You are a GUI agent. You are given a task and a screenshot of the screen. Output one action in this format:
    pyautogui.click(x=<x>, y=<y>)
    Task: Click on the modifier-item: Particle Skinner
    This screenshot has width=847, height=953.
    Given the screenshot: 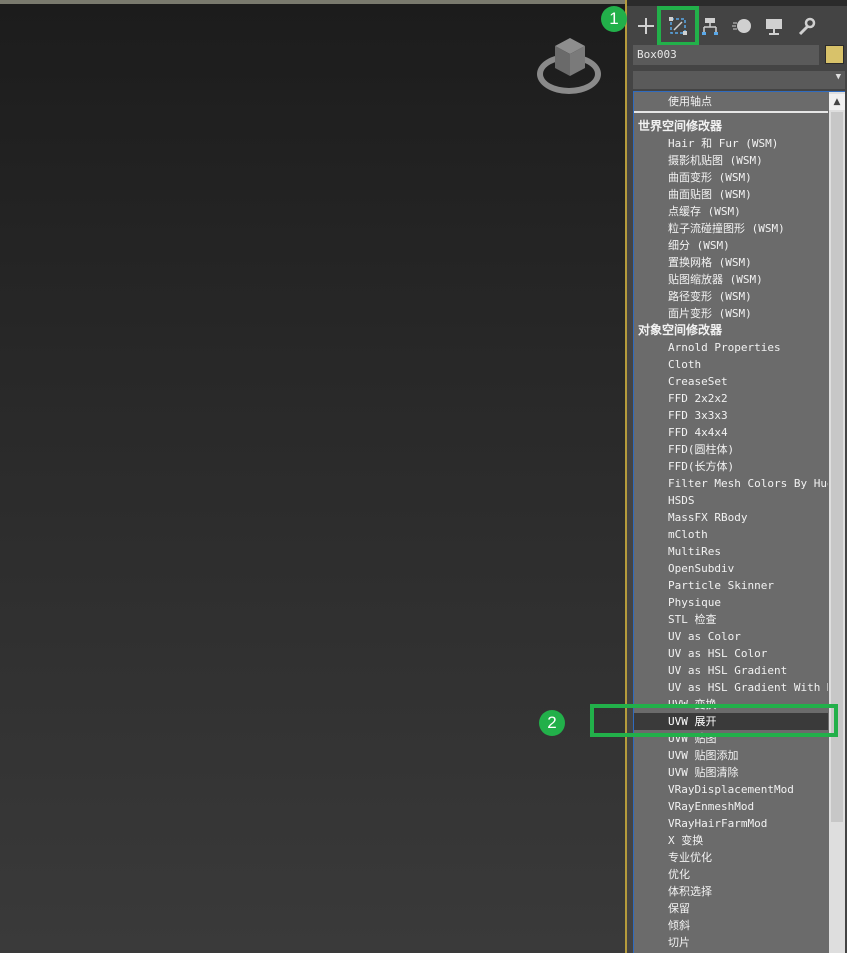 What is the action you would take?
    pyautogui.click(x=731, y=585)
    